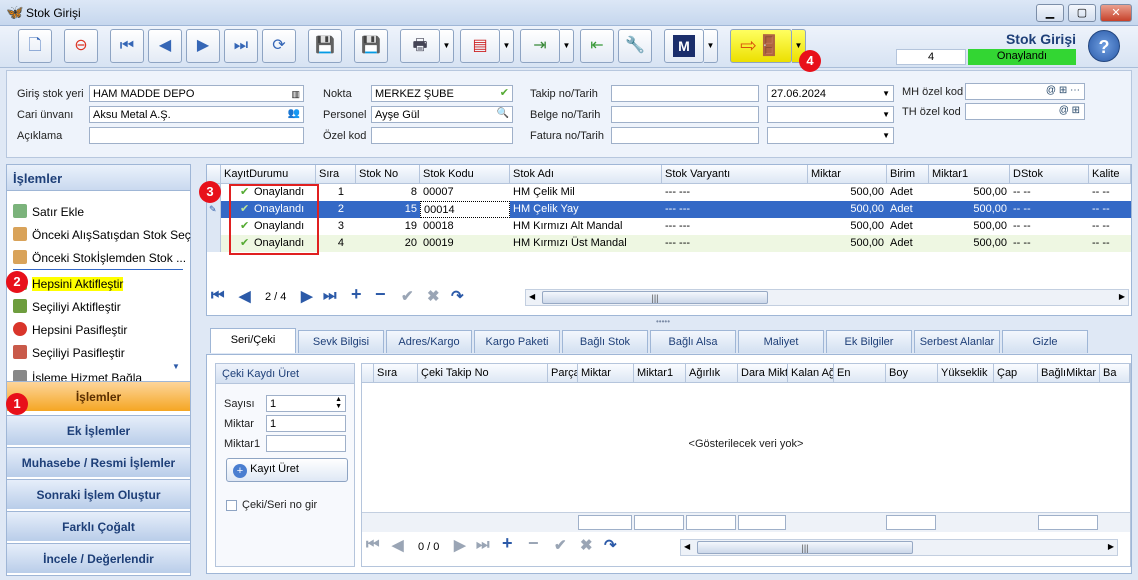  Describe the element at coordinates (1069, 111) in the screenshot. I see `at-link-icon: @ ⊞` at that location.